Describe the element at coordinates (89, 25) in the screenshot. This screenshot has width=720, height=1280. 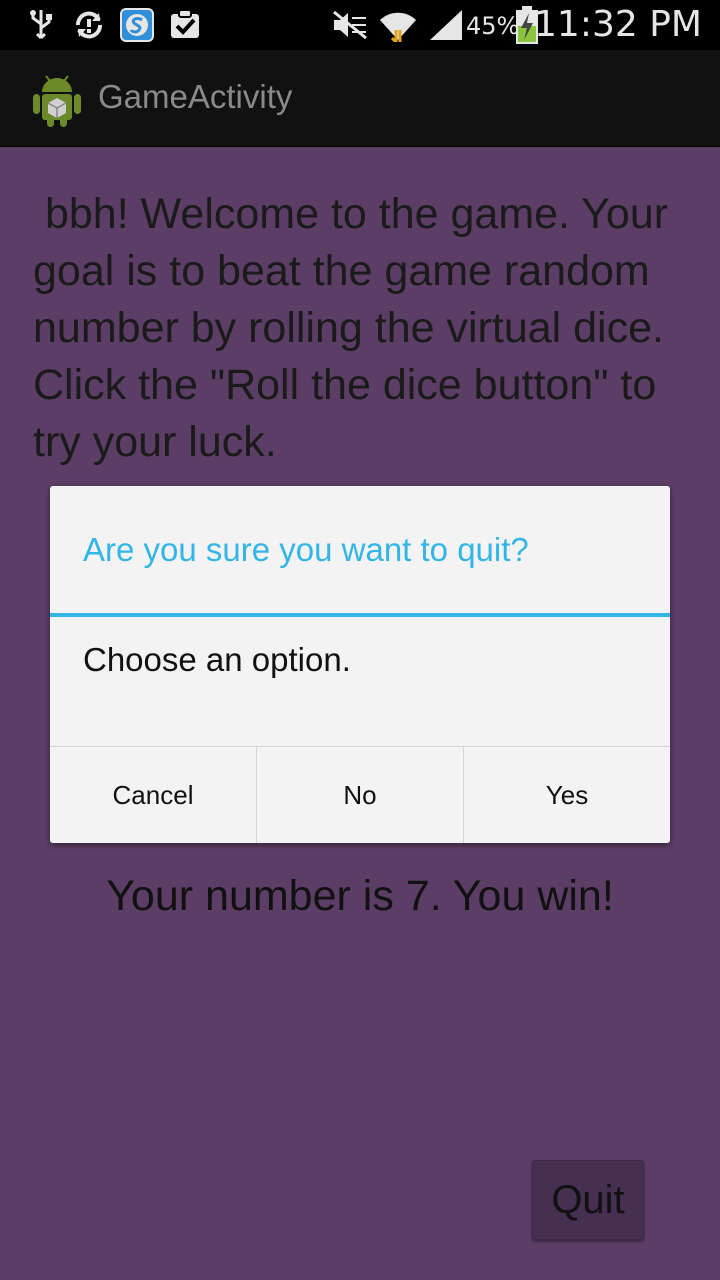
I see `sync-icon` at that location.